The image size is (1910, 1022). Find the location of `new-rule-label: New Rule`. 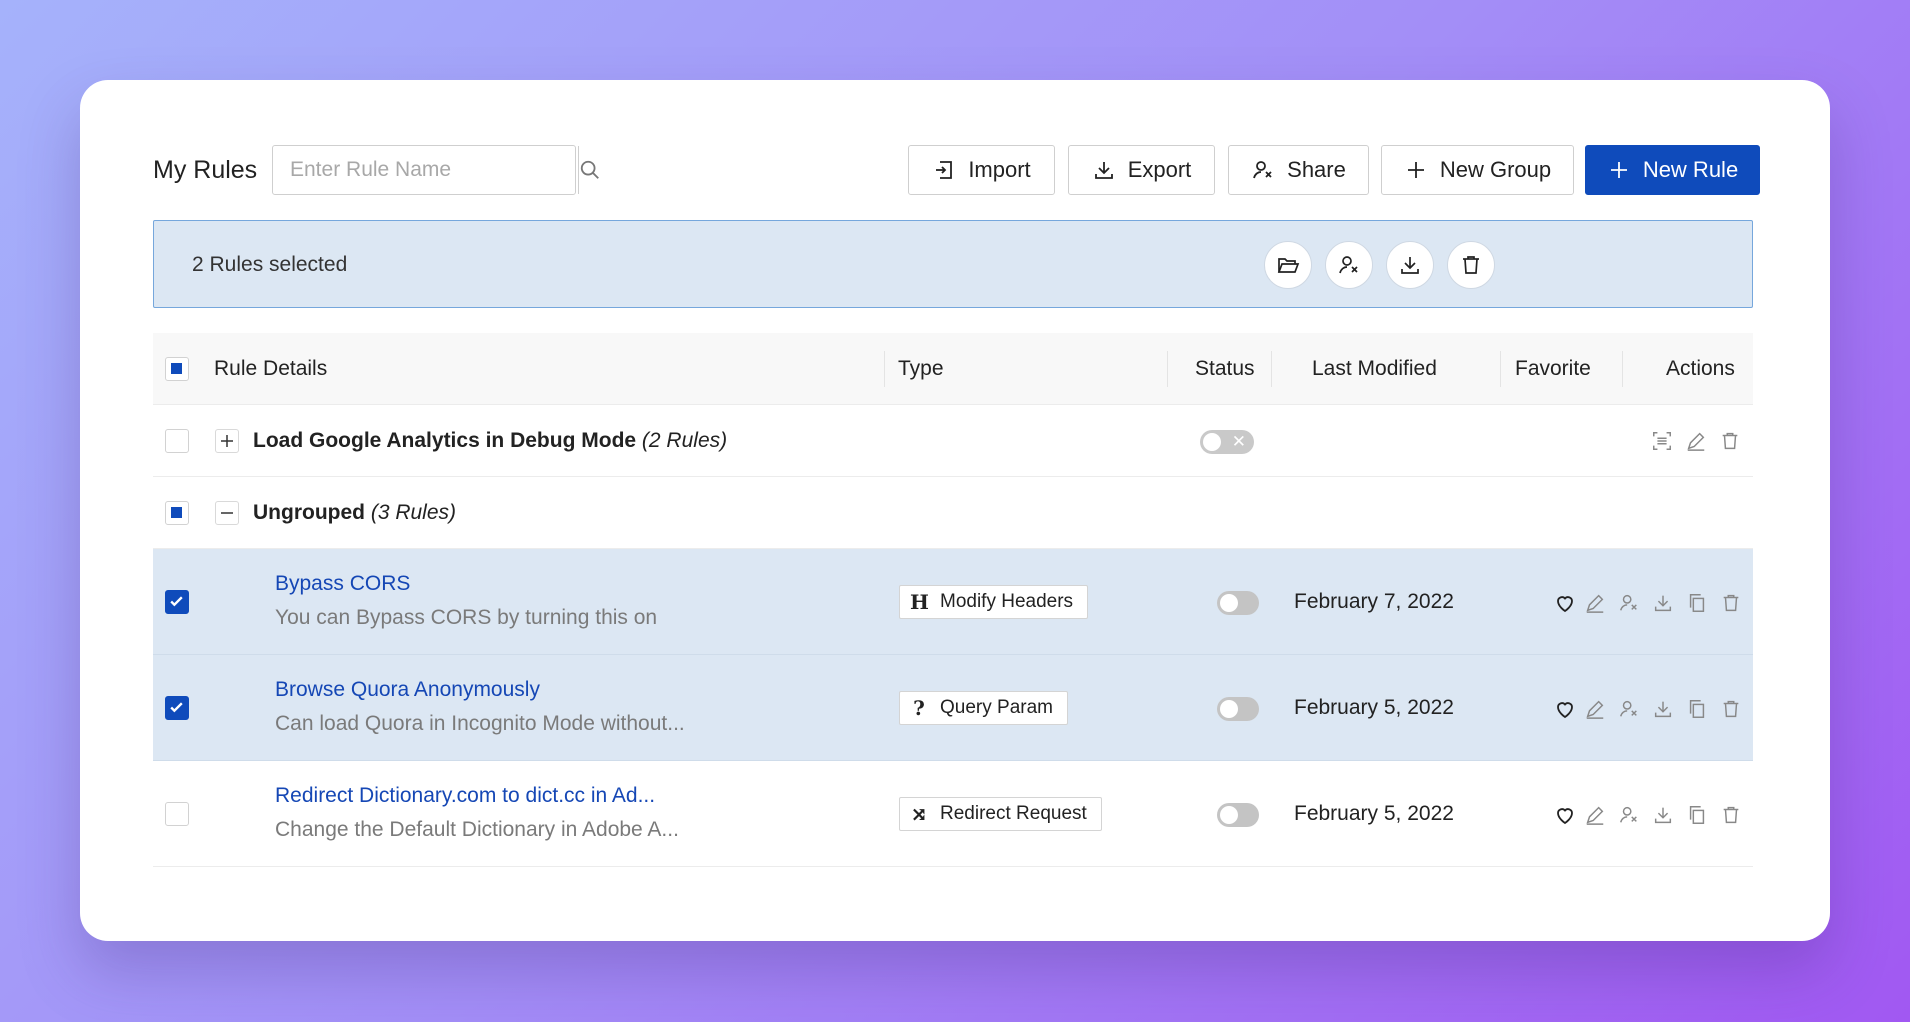

new-rule-label: New Rule is located at coordinates (1690, 169).